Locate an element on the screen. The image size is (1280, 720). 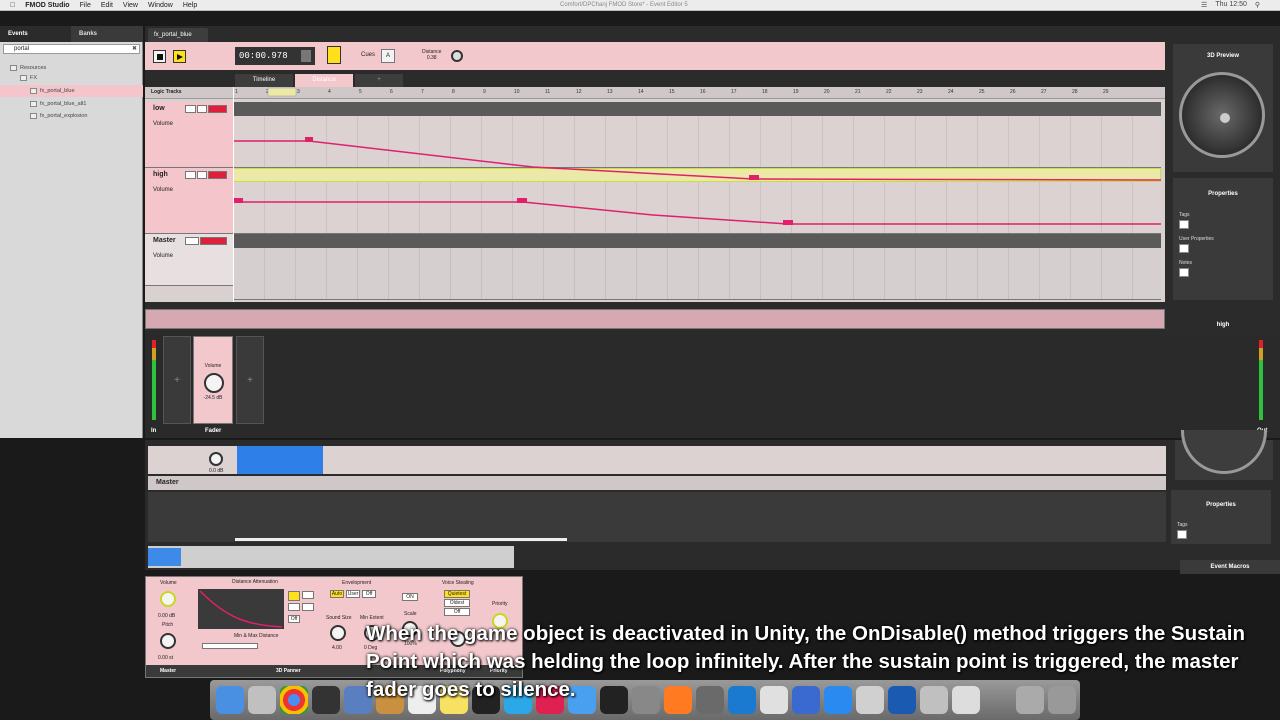
track-head-low: low Volume is located at coordinates (189, 135).